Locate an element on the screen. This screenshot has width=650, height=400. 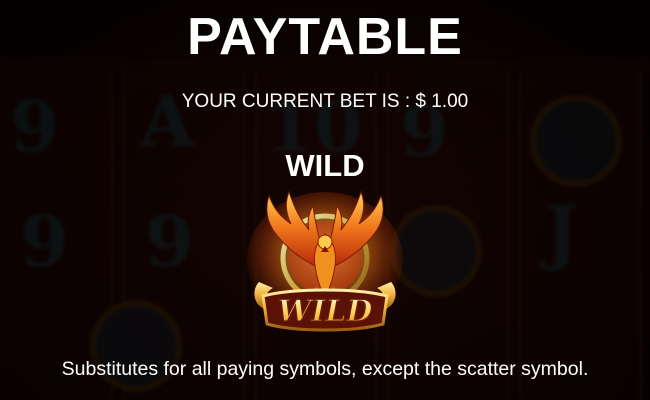
paytable-title: PAYTABLE is located at coordinates (325, 37).